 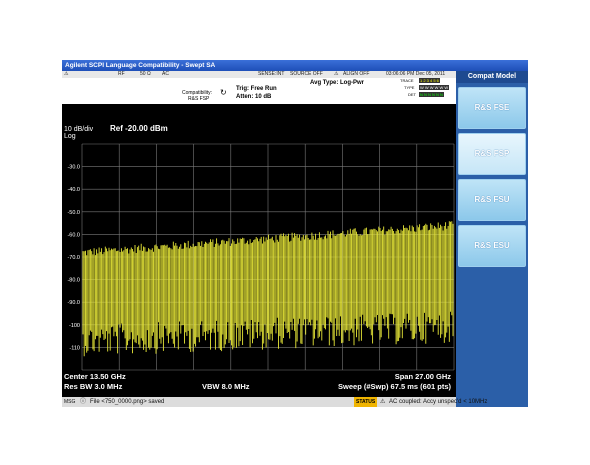 I want to click on softkey-menu-title: Compat Model, so click(x=492, y=77).